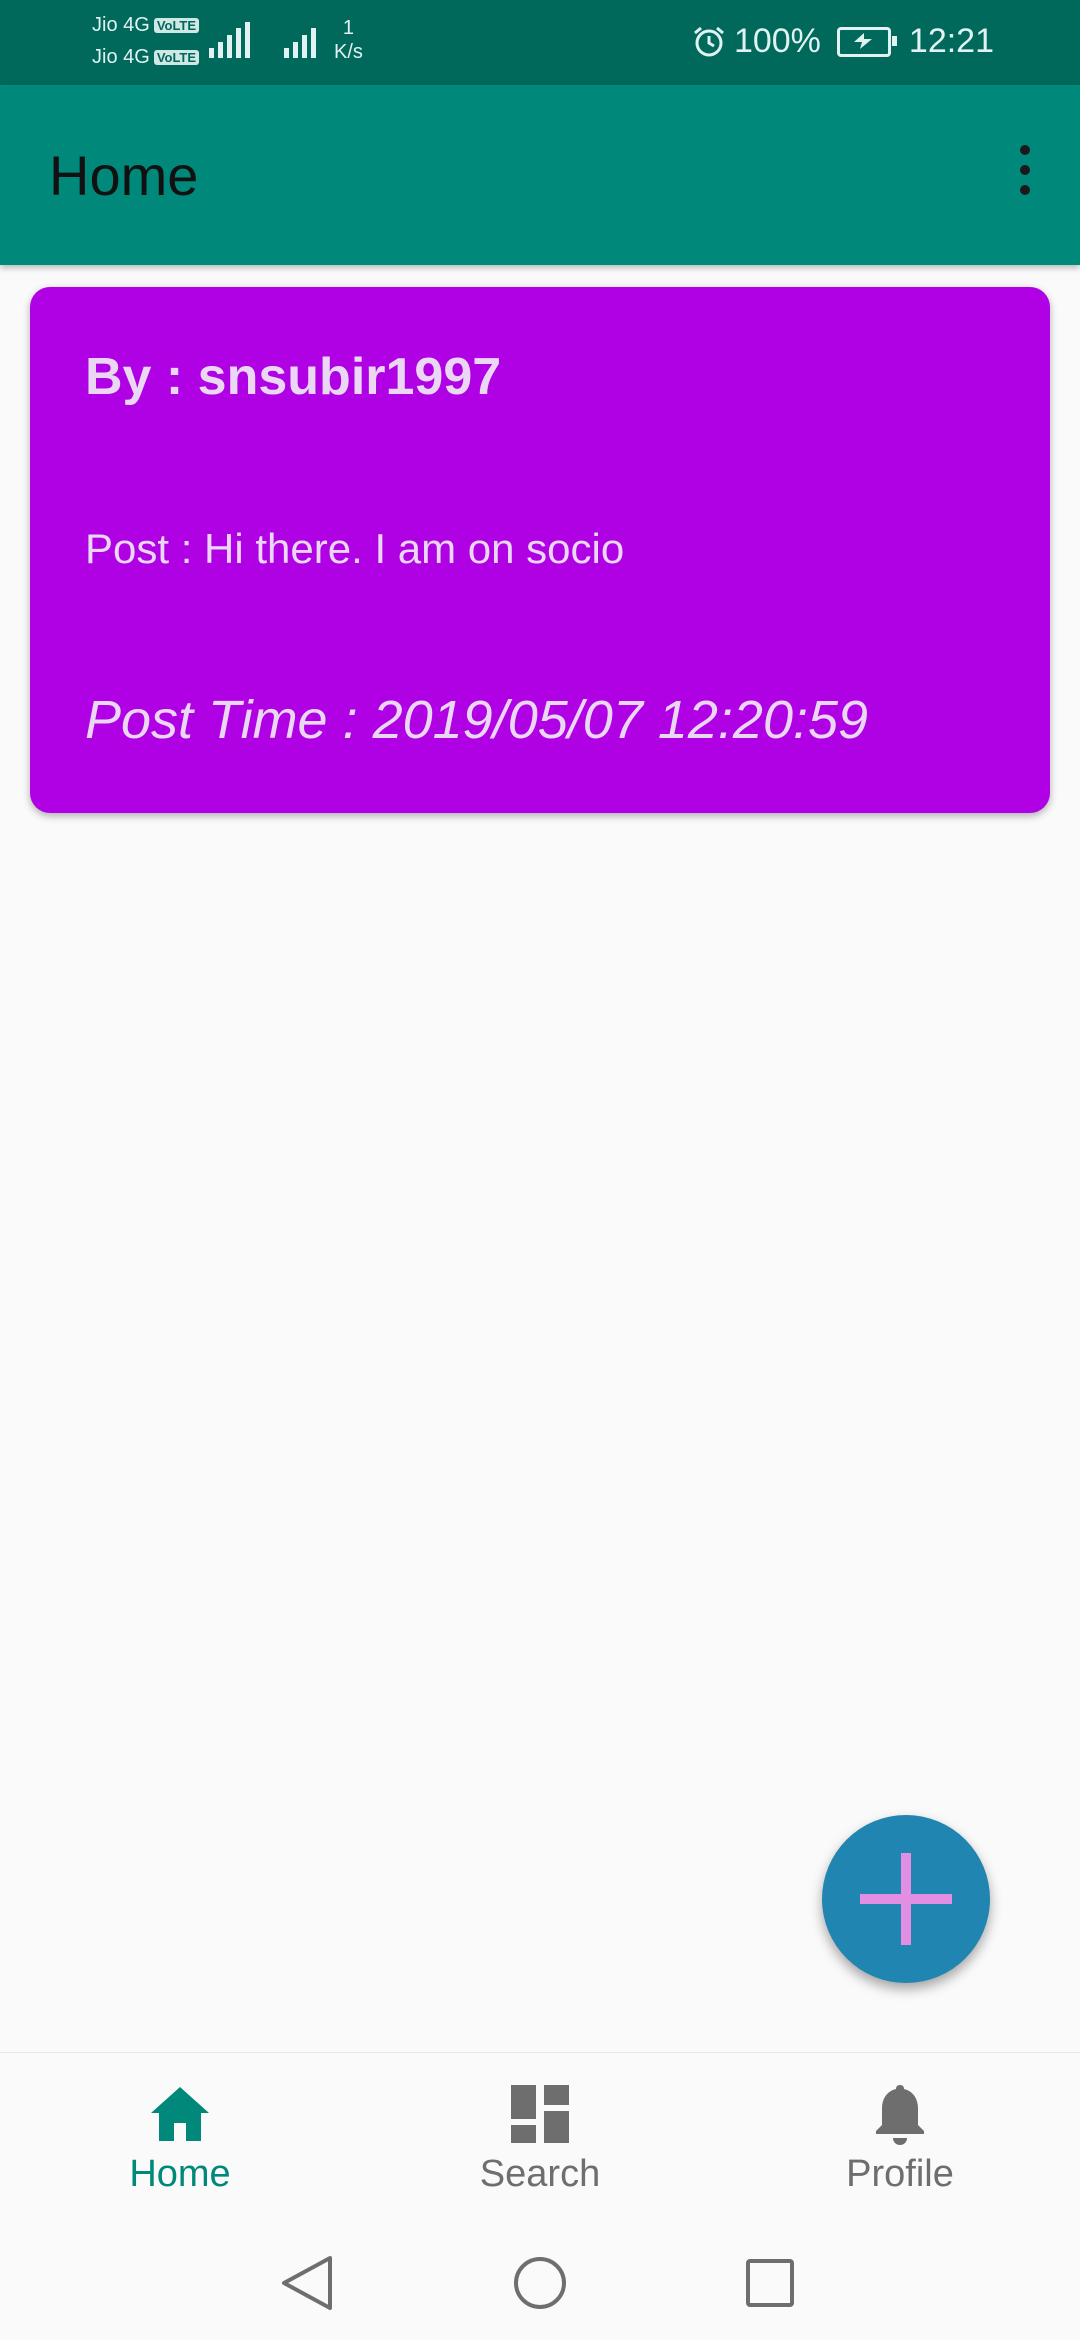  What do you see at coordinates (229, 40) in the screenshot?
I see `signal-icon` at bounding box center [229, 40].